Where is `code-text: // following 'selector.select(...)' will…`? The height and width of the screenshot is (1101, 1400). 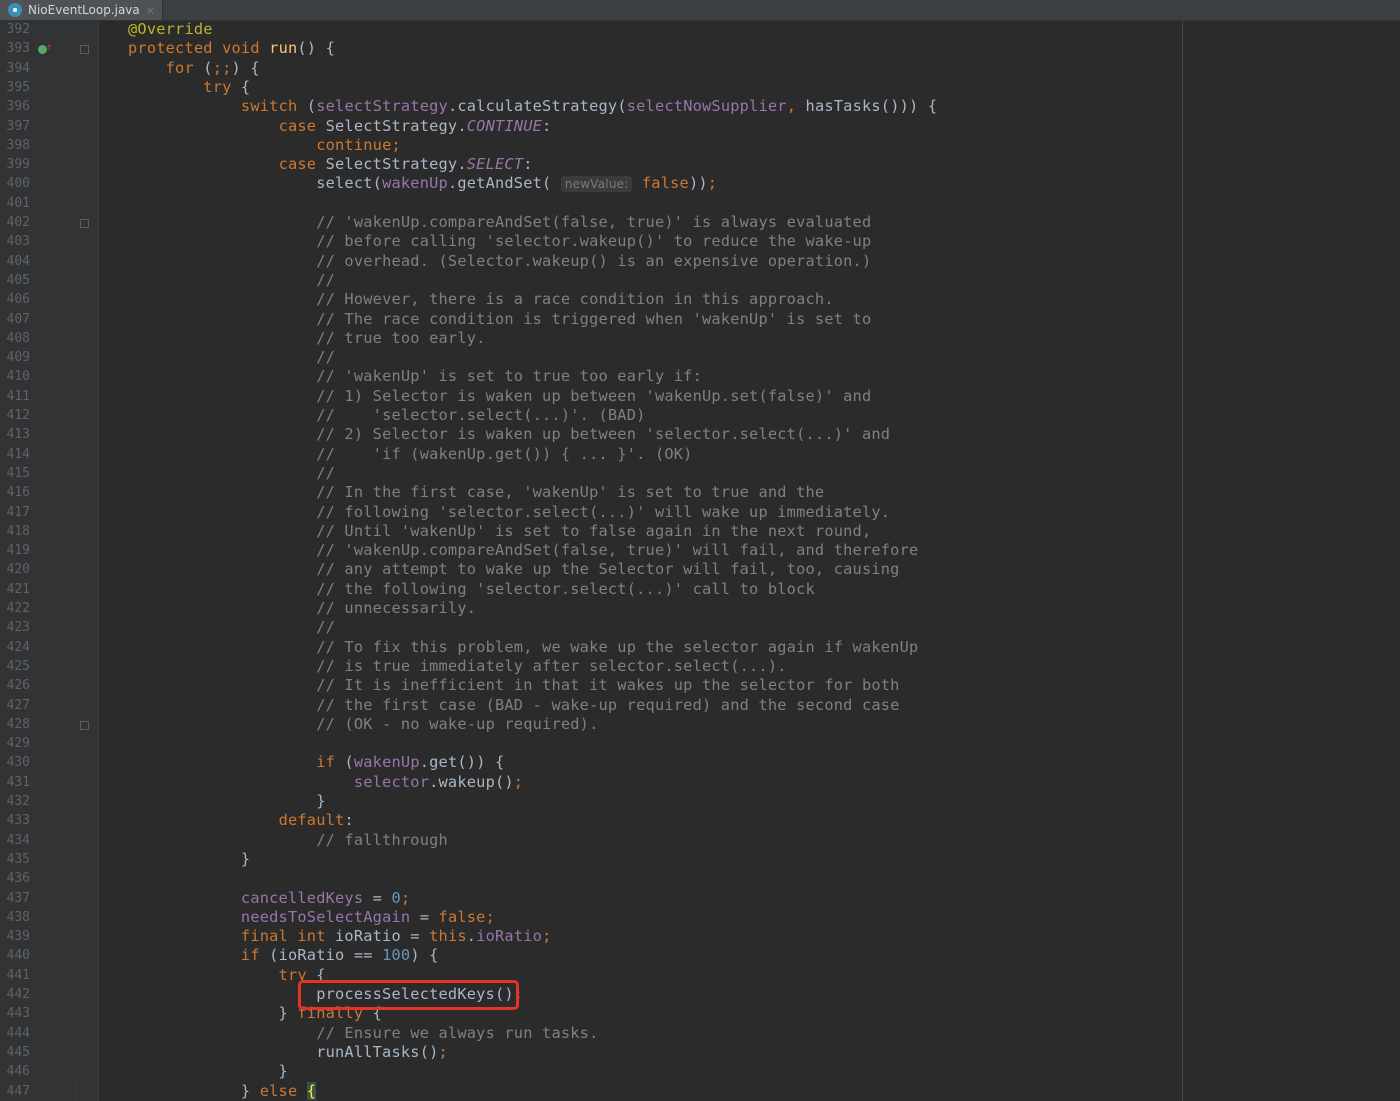
code-text: // following 'selector.select(...)' will… is located at coordinates (603, 511).